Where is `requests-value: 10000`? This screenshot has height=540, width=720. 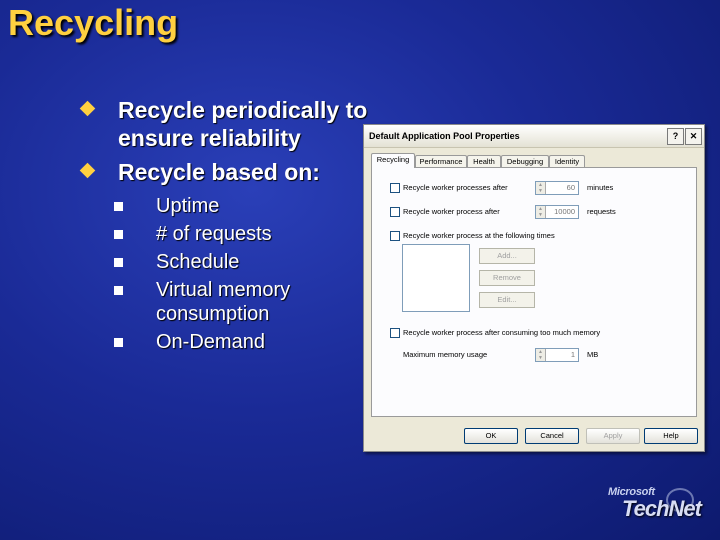 requests-value: 10000 is located at coordinates (564, 211).